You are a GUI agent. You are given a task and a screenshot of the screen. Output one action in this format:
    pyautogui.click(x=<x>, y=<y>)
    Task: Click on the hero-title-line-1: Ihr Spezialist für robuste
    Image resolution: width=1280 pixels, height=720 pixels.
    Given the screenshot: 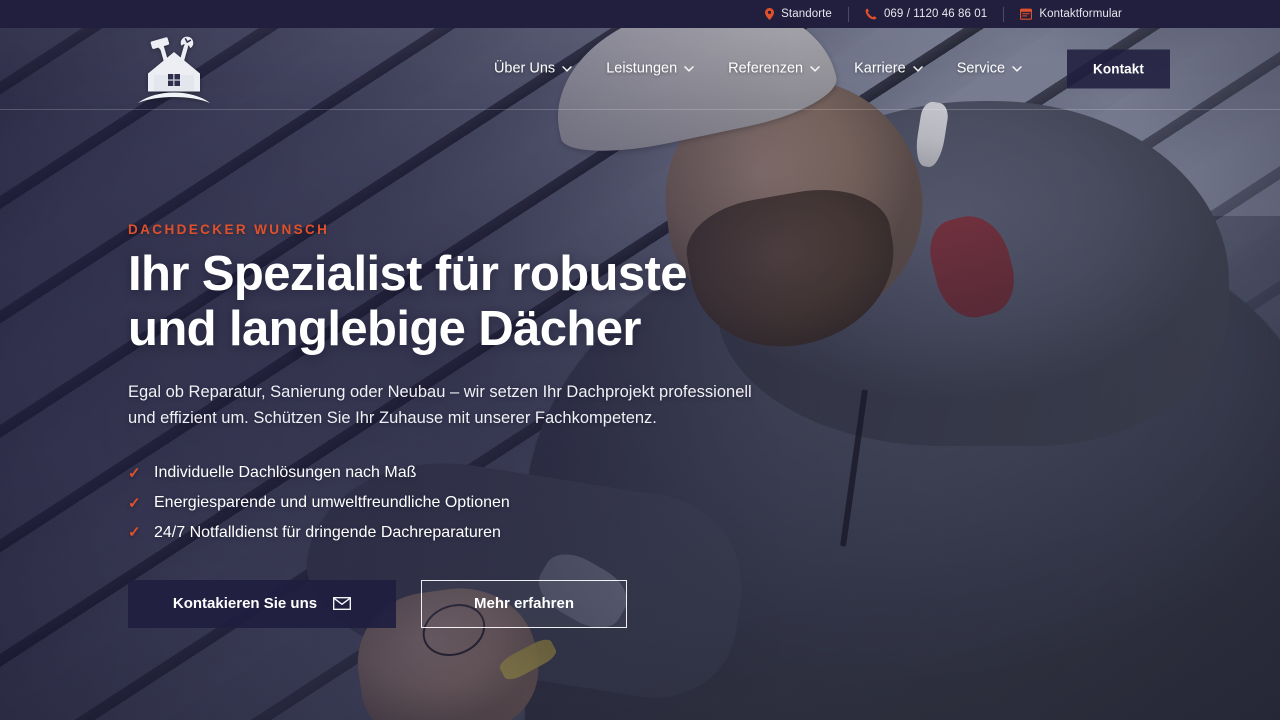 What is the action you would take?
    pyautogui.click(x=407, y=274)
    